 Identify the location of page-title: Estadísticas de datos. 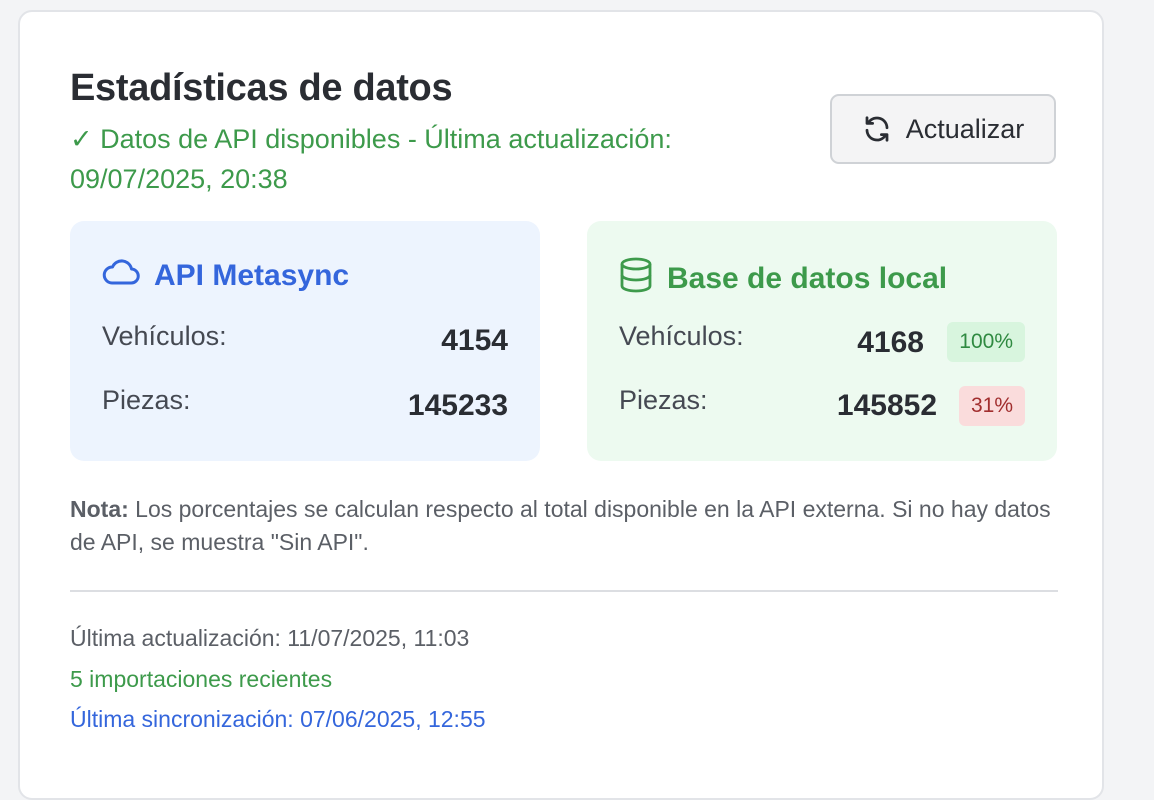
(261, 88).